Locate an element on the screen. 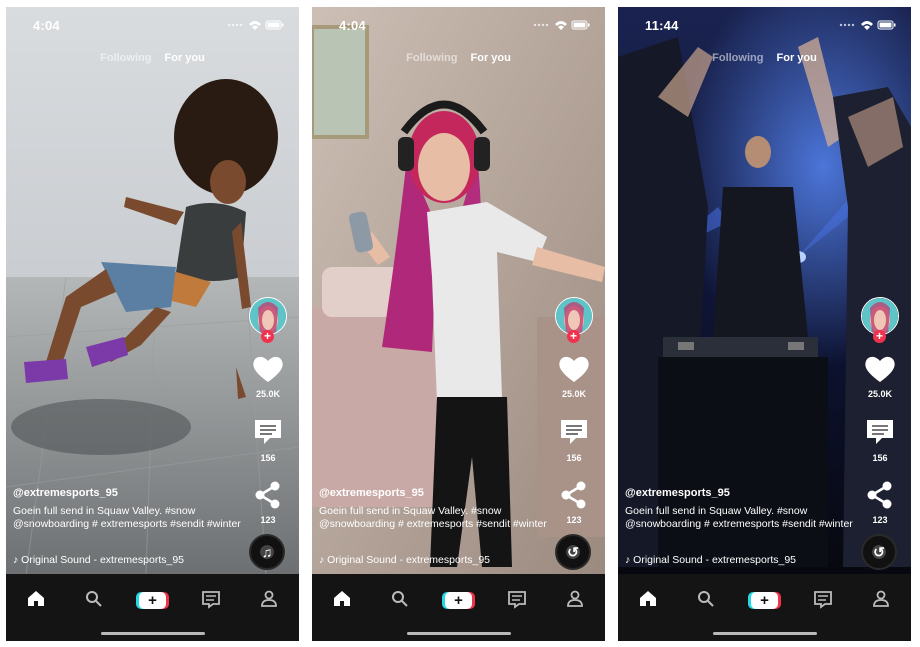 The image size is (920, 647). status-bar: 11:44 is located at coordinates (764, 25).